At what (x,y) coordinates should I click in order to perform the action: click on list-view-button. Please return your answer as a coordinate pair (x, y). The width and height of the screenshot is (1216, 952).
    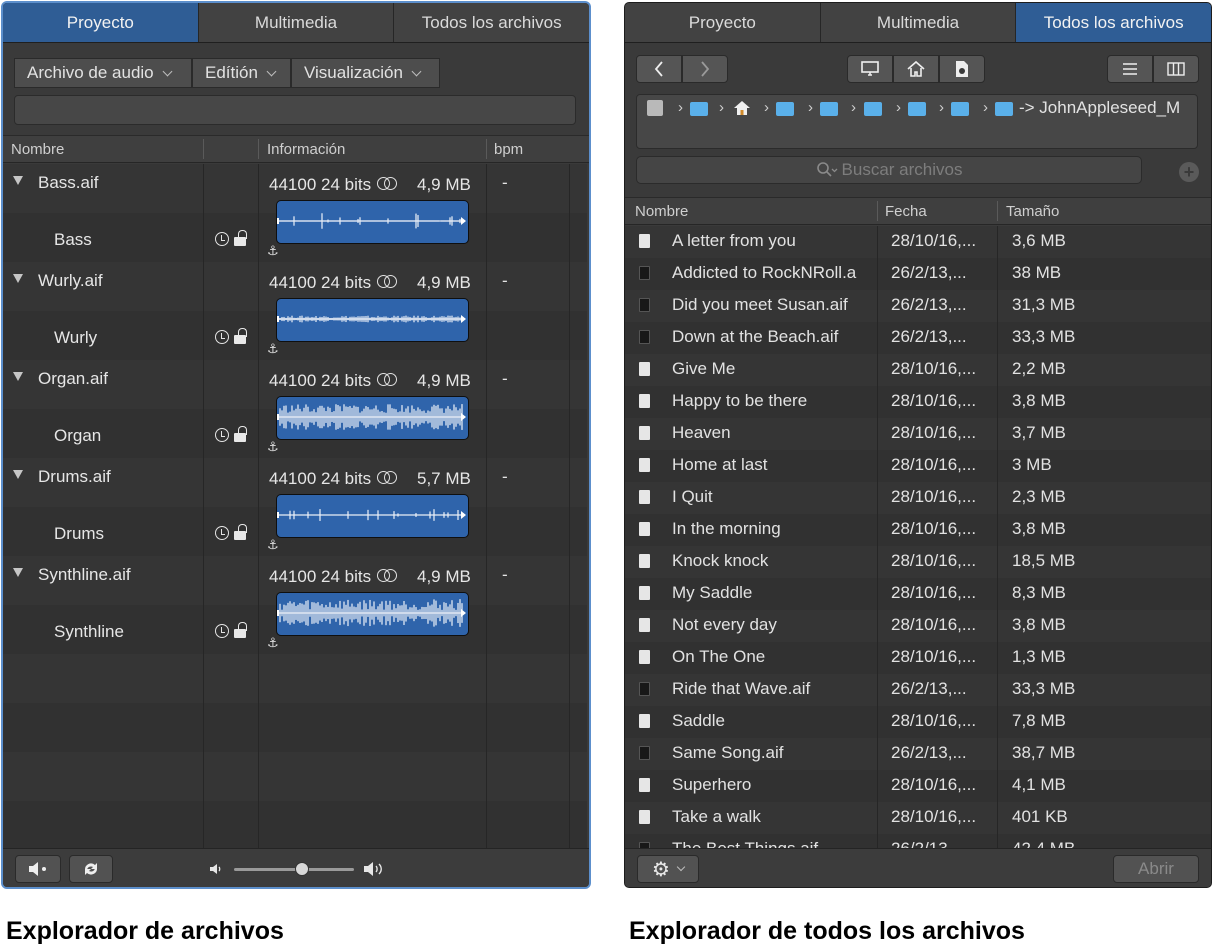
    Looking at the image, I should click on (1130, 69).